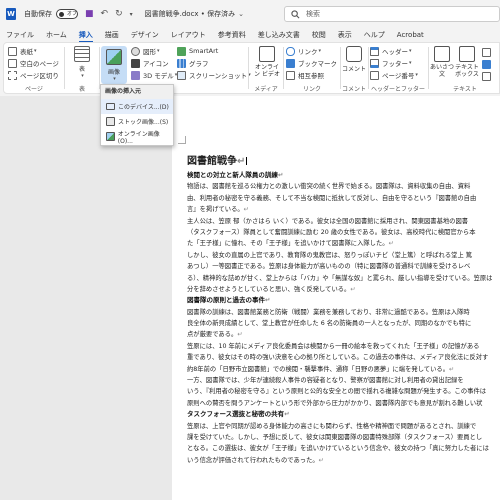 The width and height of the screenshot is (500, 500). Describe the element at coordinates (182, 140) in the screenshot. I see `margin-corner-mark` at that location.